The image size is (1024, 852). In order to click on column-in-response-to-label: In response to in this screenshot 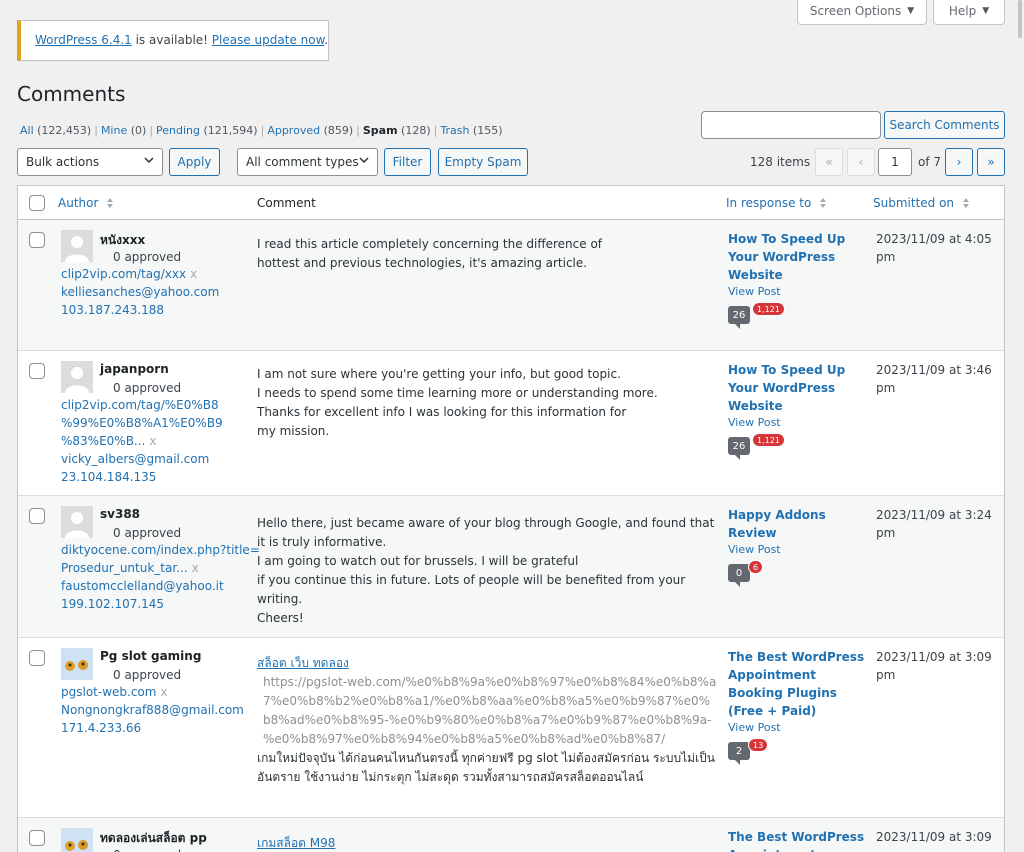, I will do `click(769, 203)`.